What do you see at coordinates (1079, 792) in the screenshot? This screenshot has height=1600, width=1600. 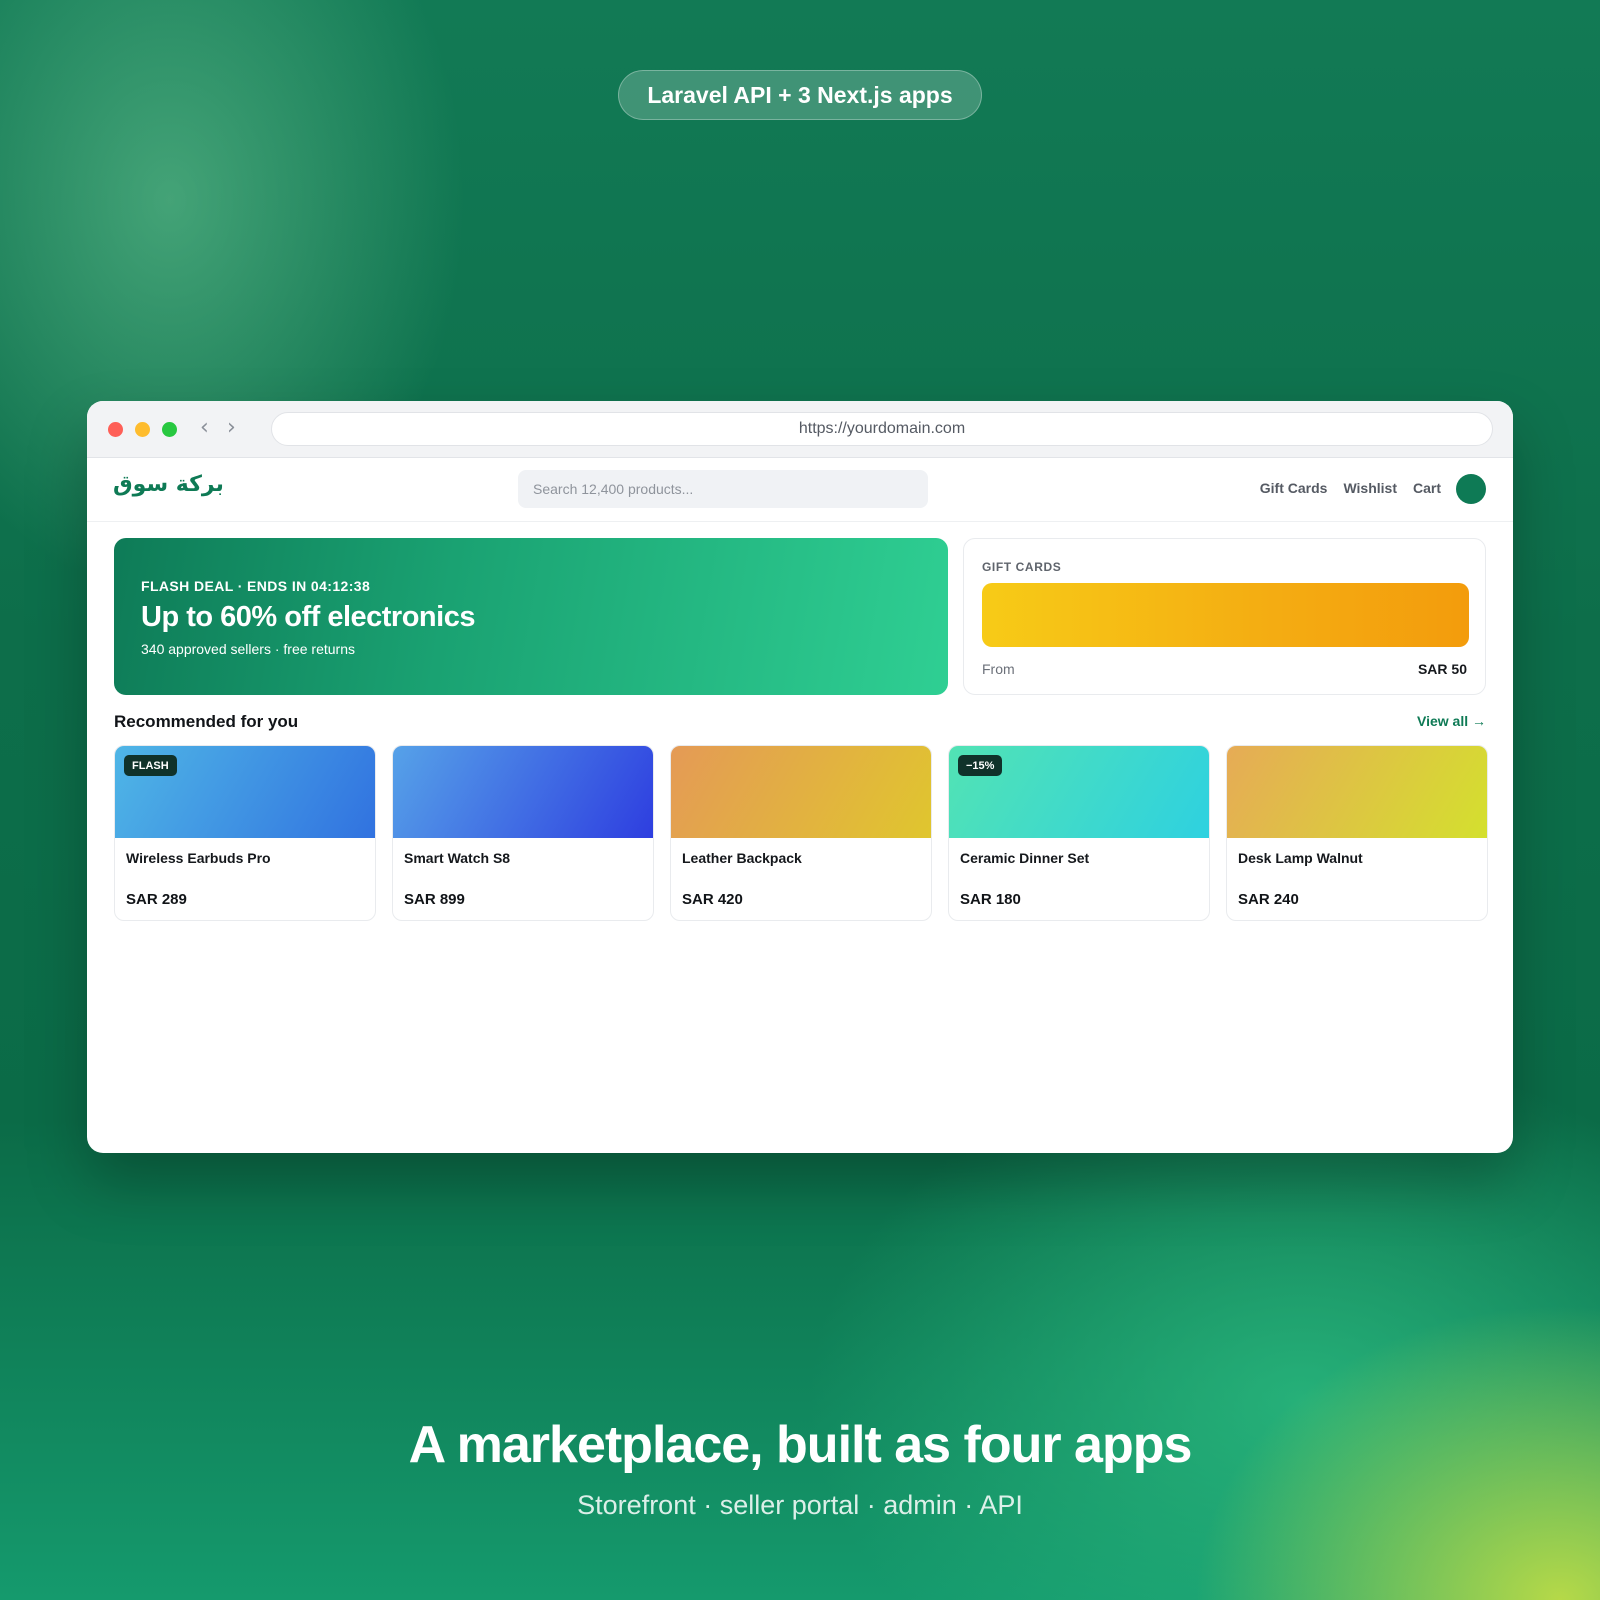 I see `product-image: −15%` at bounding box center [1079, 792].